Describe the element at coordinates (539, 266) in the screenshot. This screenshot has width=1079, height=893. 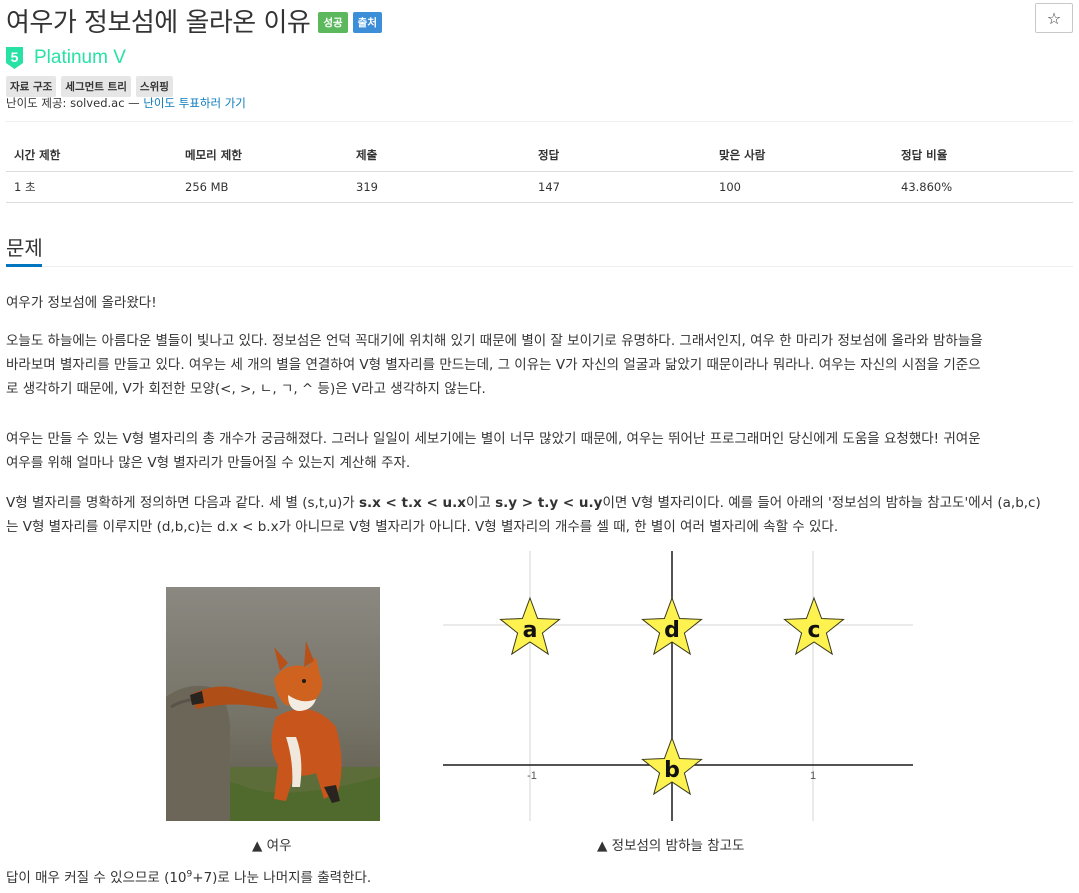
I see `section-divider` at that location.